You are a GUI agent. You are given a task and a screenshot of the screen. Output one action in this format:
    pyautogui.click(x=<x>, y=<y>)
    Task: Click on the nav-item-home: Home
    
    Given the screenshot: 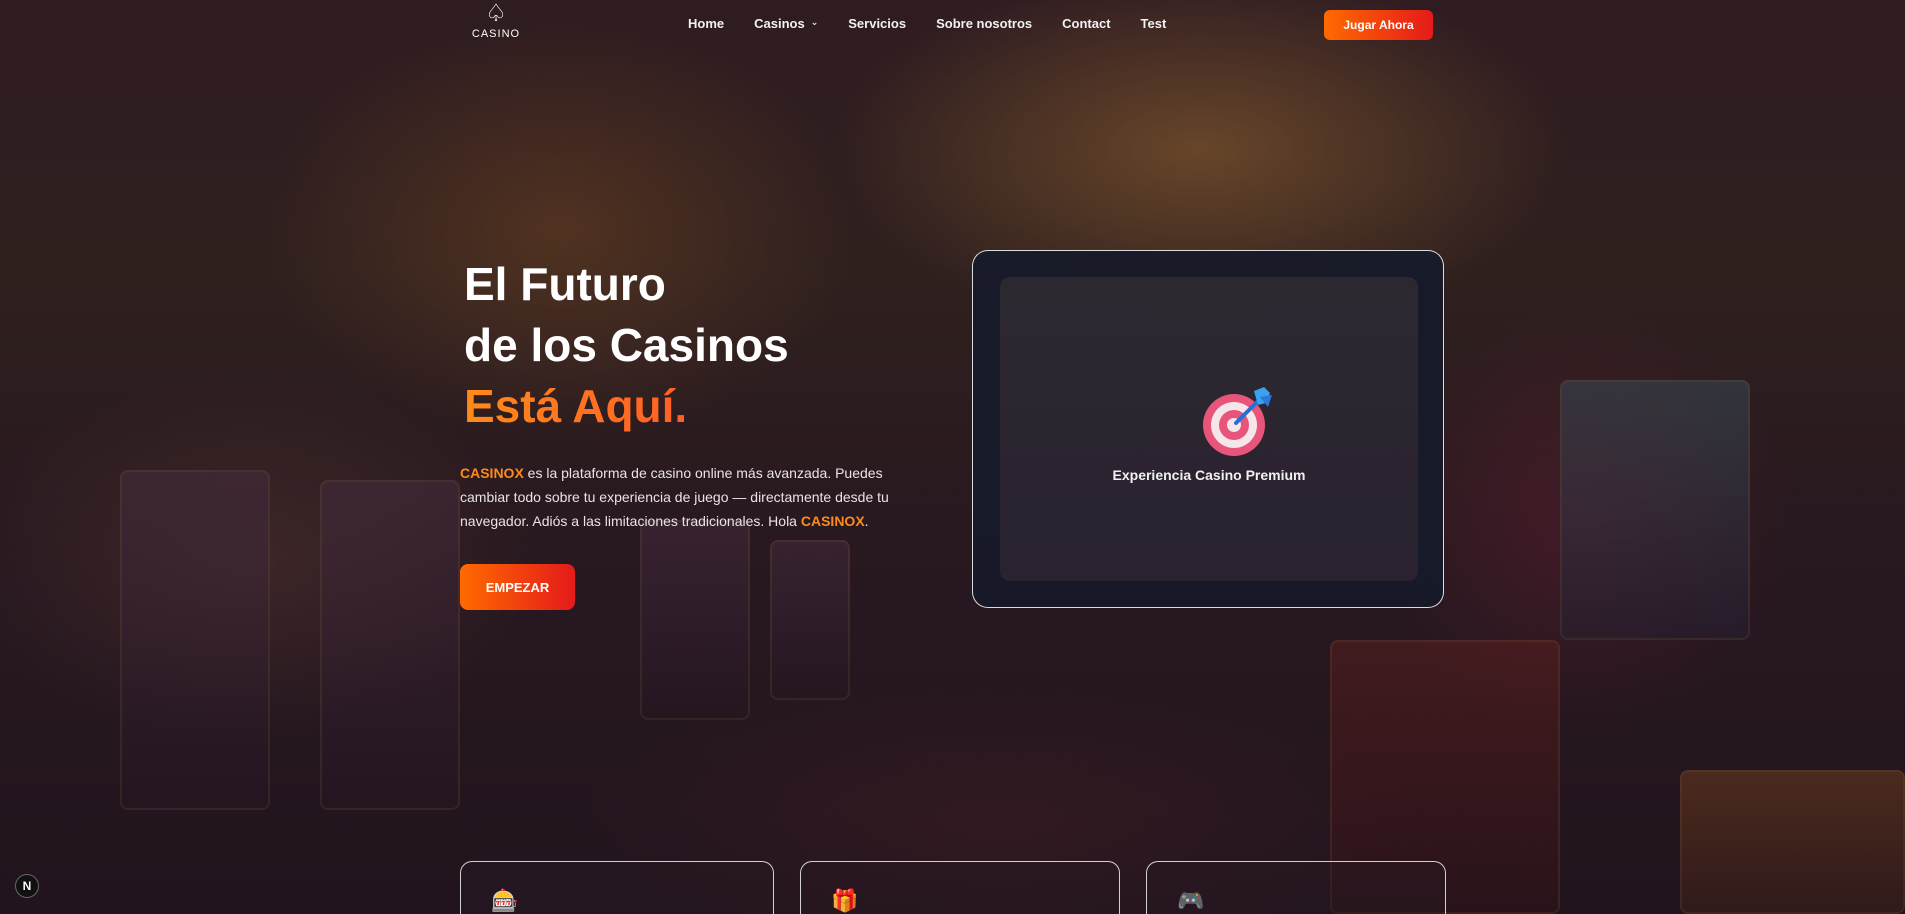 What is the action you would take?
    pyautogui.click(x=706, y=23)
    